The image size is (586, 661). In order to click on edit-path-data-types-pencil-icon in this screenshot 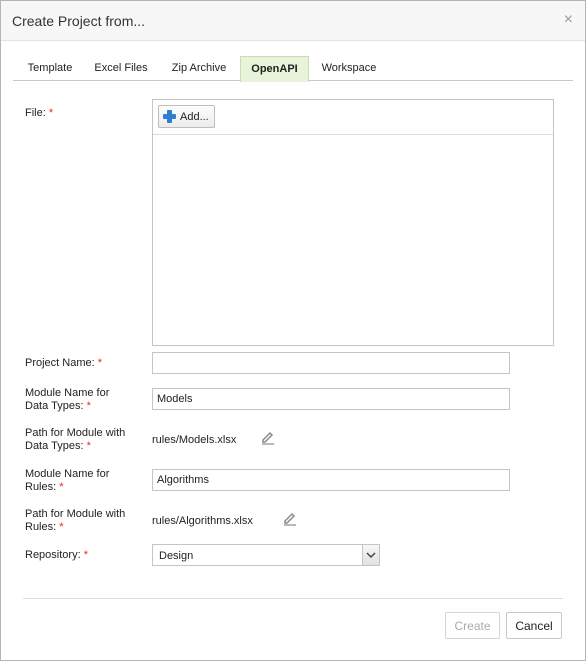, I will do `click(268, 437)`.